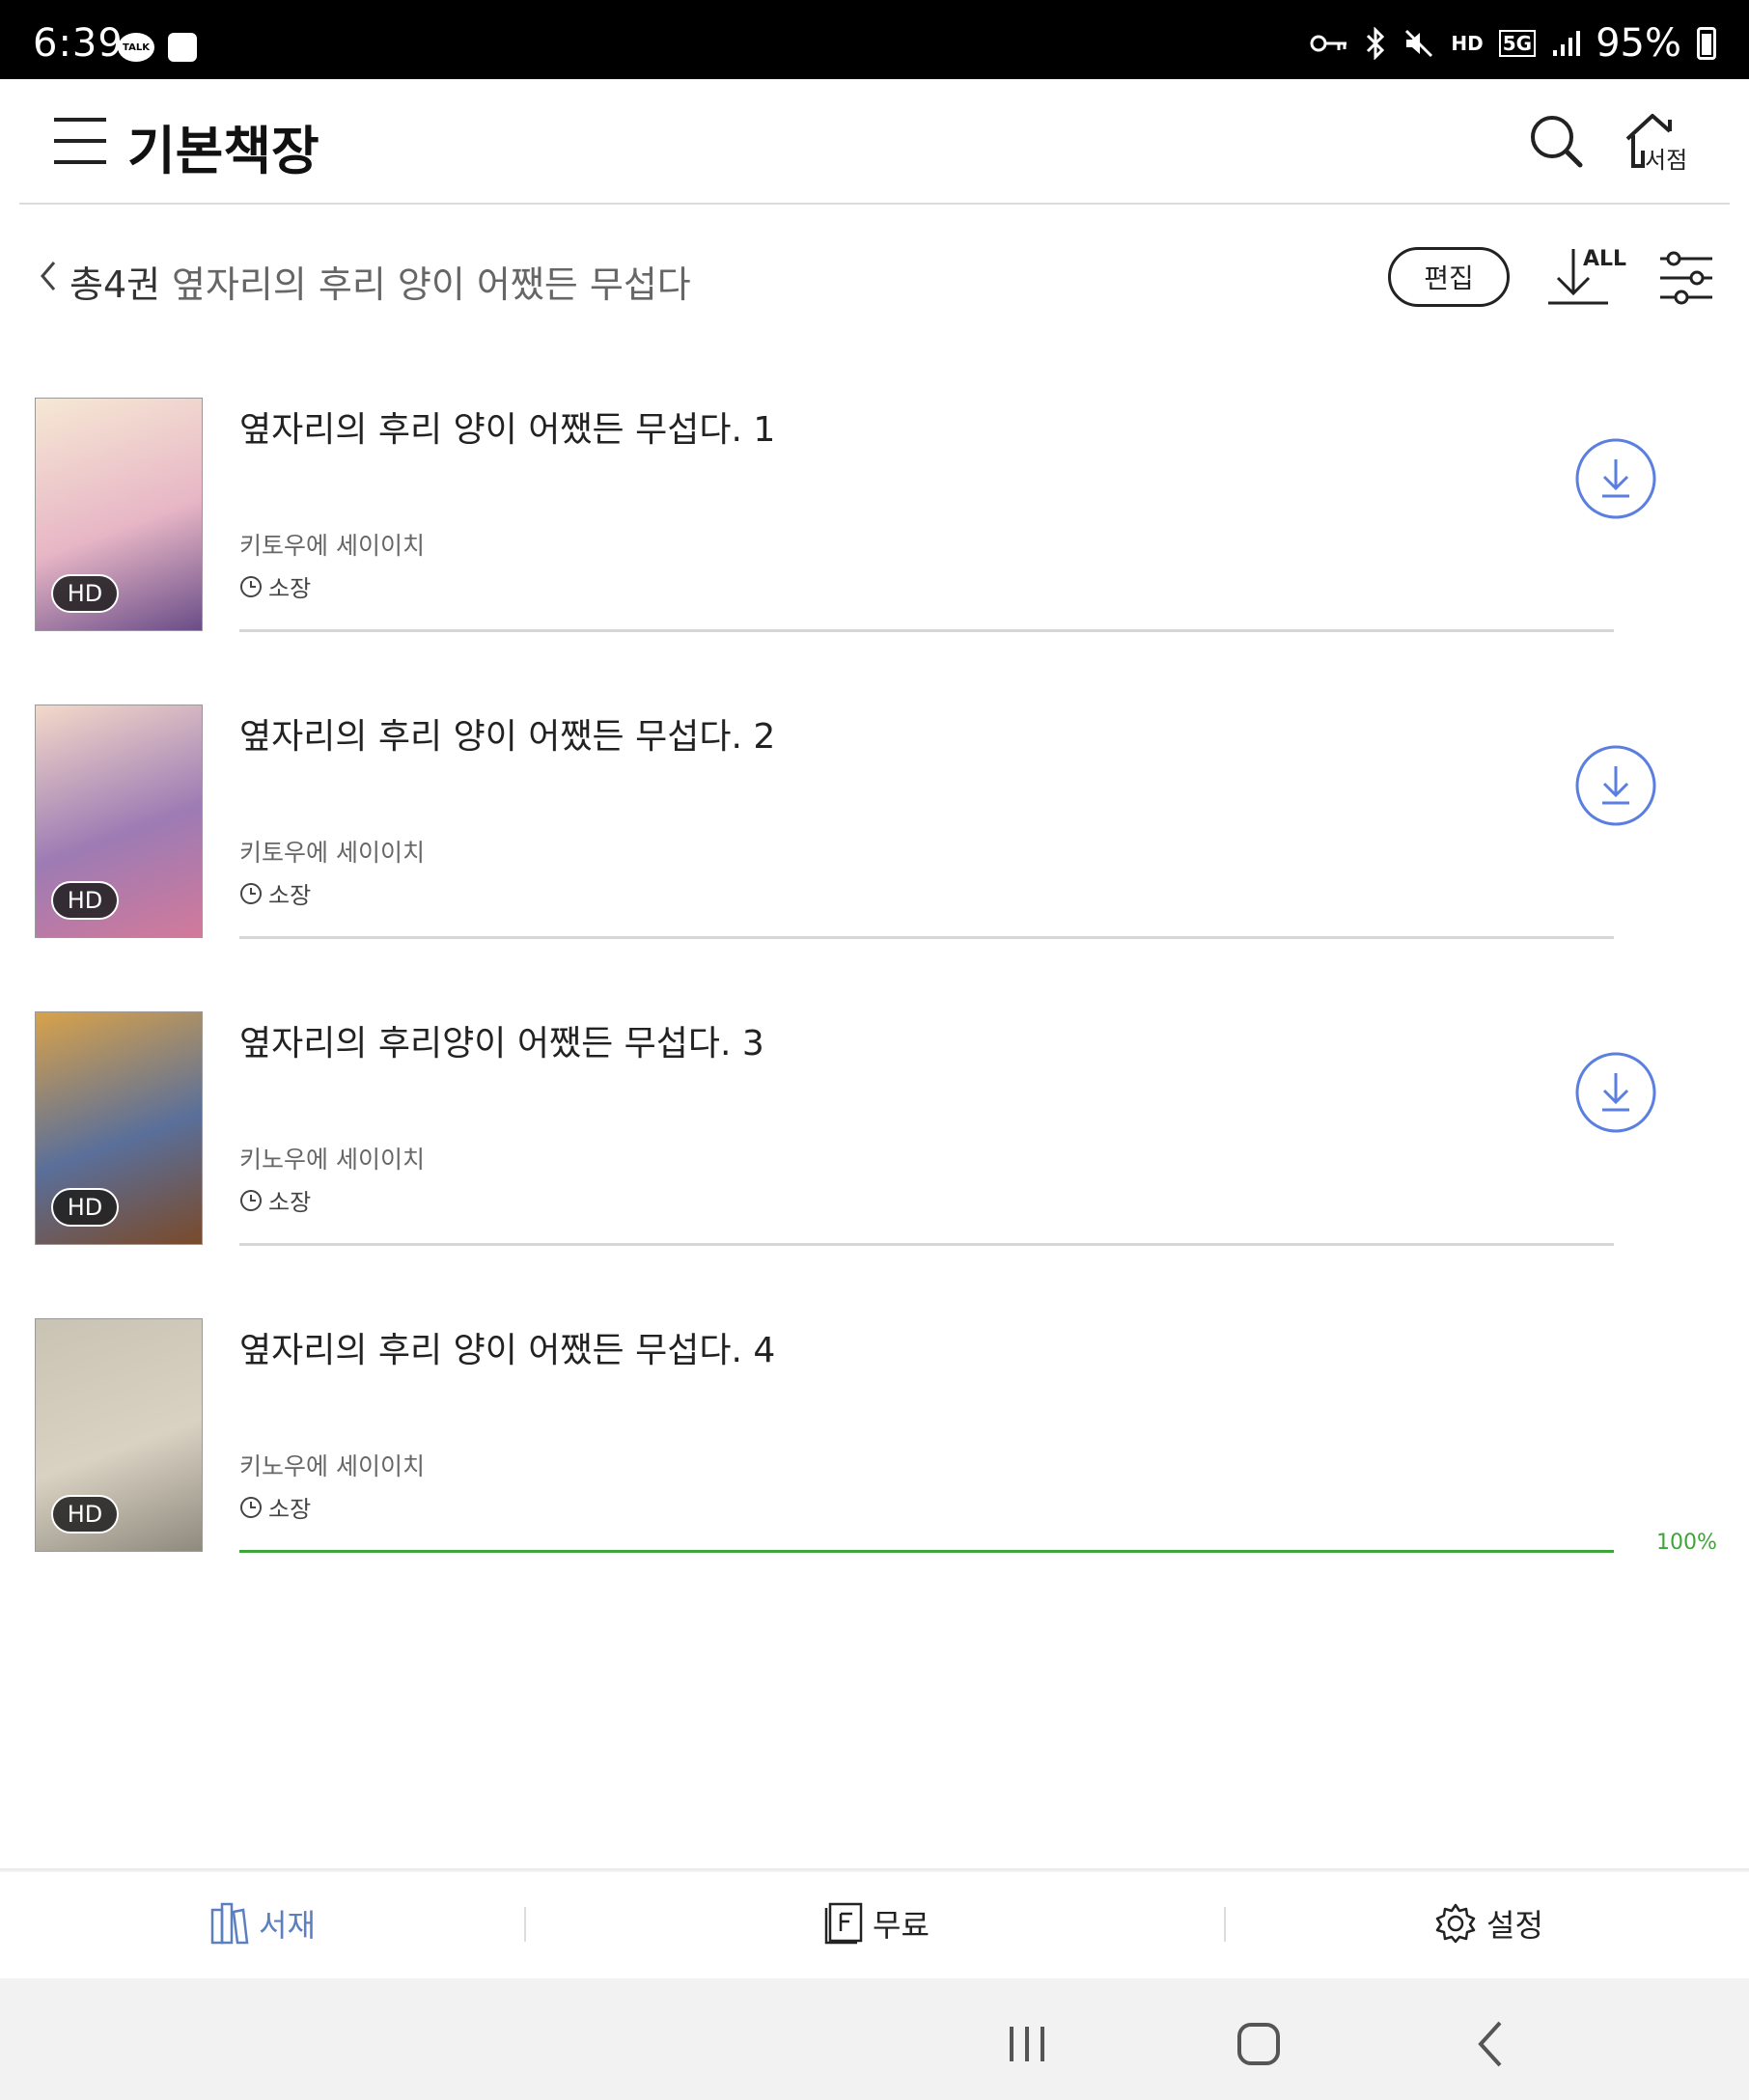 This screenshot has height=2100, width=1749. What do you see at coordinates (157, 47) in the screenshot?
I see `notification-icons: TALK` at bounding box center [157, 47].